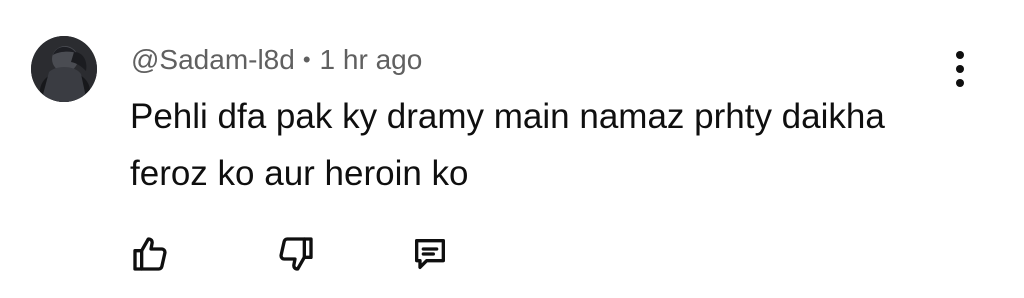 Image resolution: width=1024 pixels, height=298 pixels. I want to click on avatar-image, so click(64, 69).